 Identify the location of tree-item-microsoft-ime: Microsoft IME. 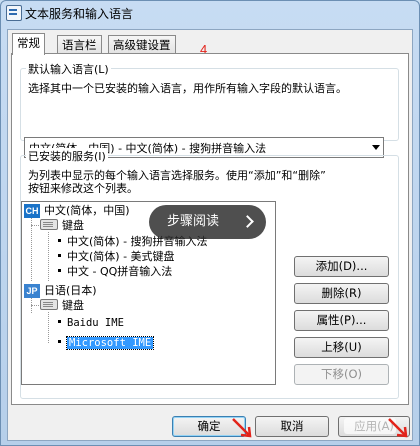
(106, 343).